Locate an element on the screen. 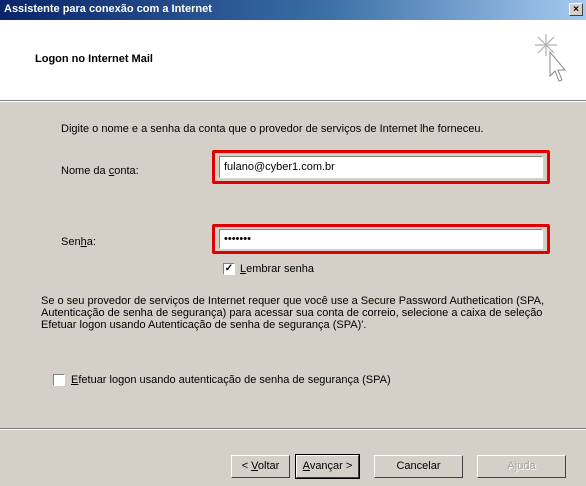 The height and width of the screenshot is (486, 586). next-button: Avançar > is located at coordinates (327, 466).